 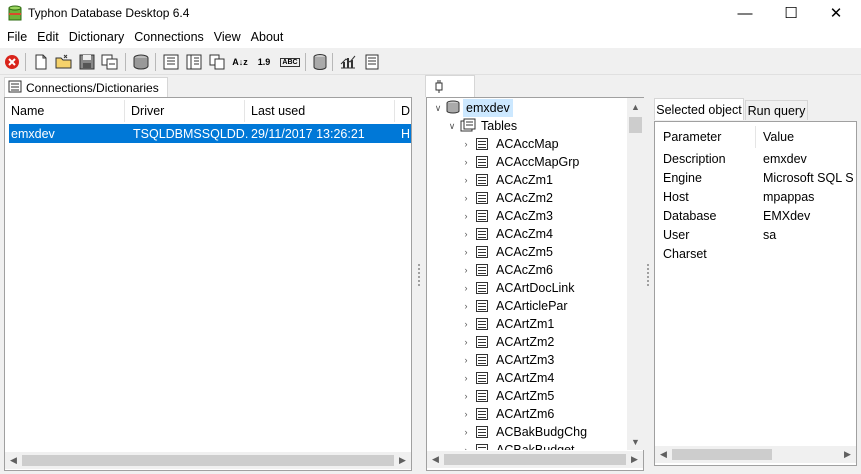 I want to click on menu-edit: Edit, so click(x=48, y=37).